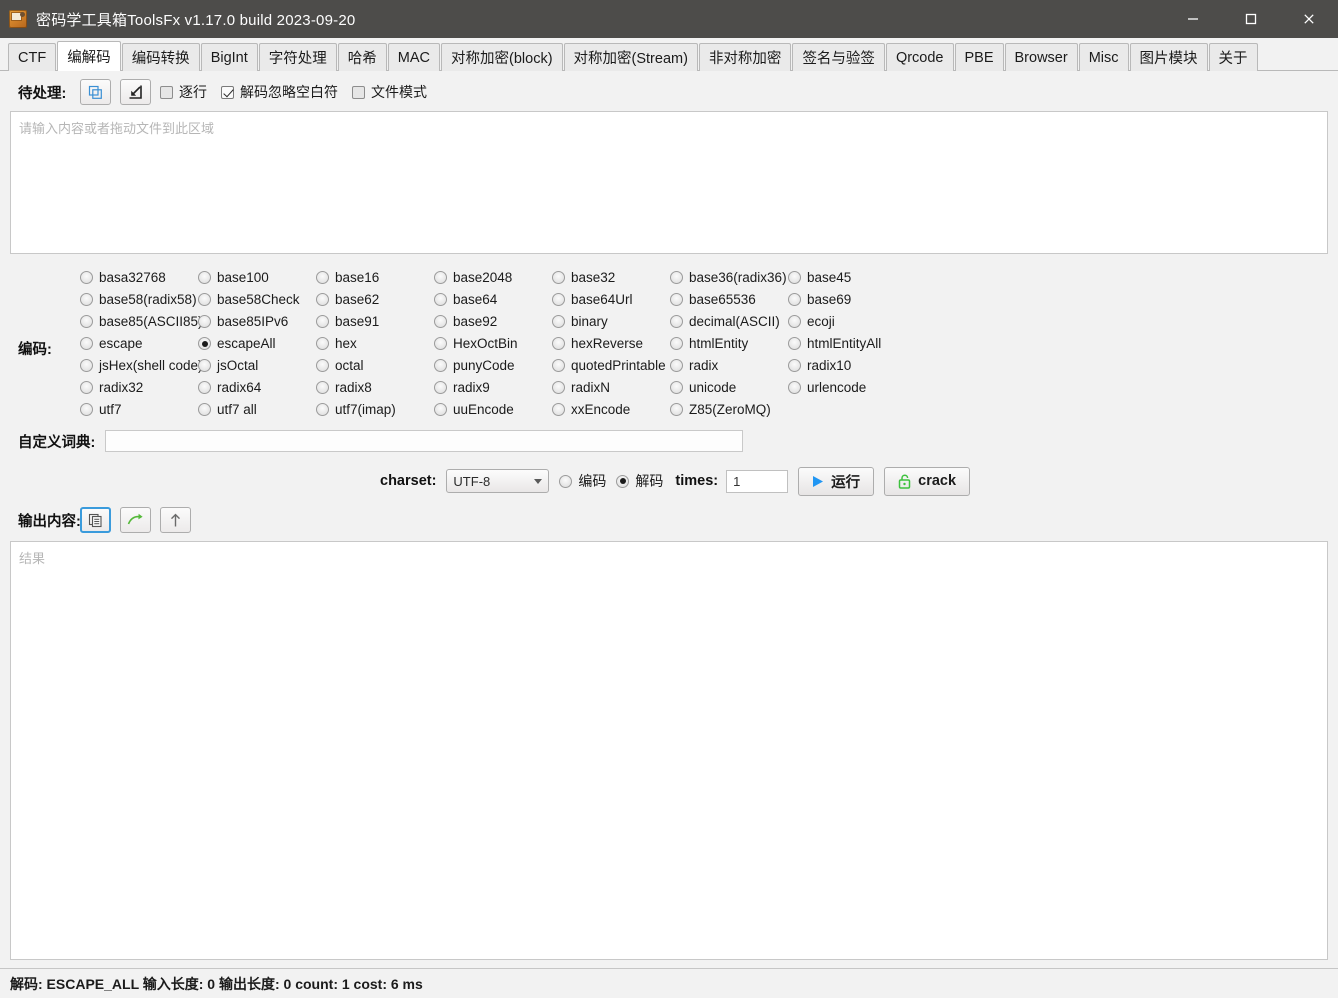 Image resolution: width=1338 pixels, height=998 pixels. I want to click on radio-base58check: base58Check, so click(257, 299).